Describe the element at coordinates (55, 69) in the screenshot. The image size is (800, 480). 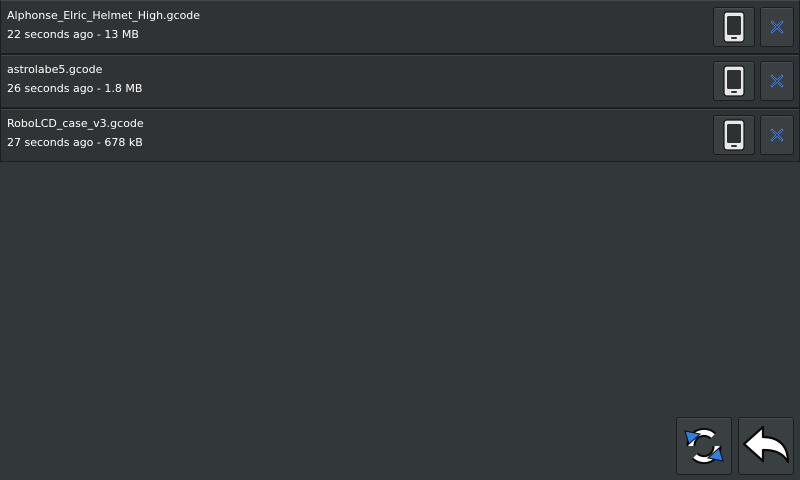
I see `file-name: astrolabe5.gcode` at that location.